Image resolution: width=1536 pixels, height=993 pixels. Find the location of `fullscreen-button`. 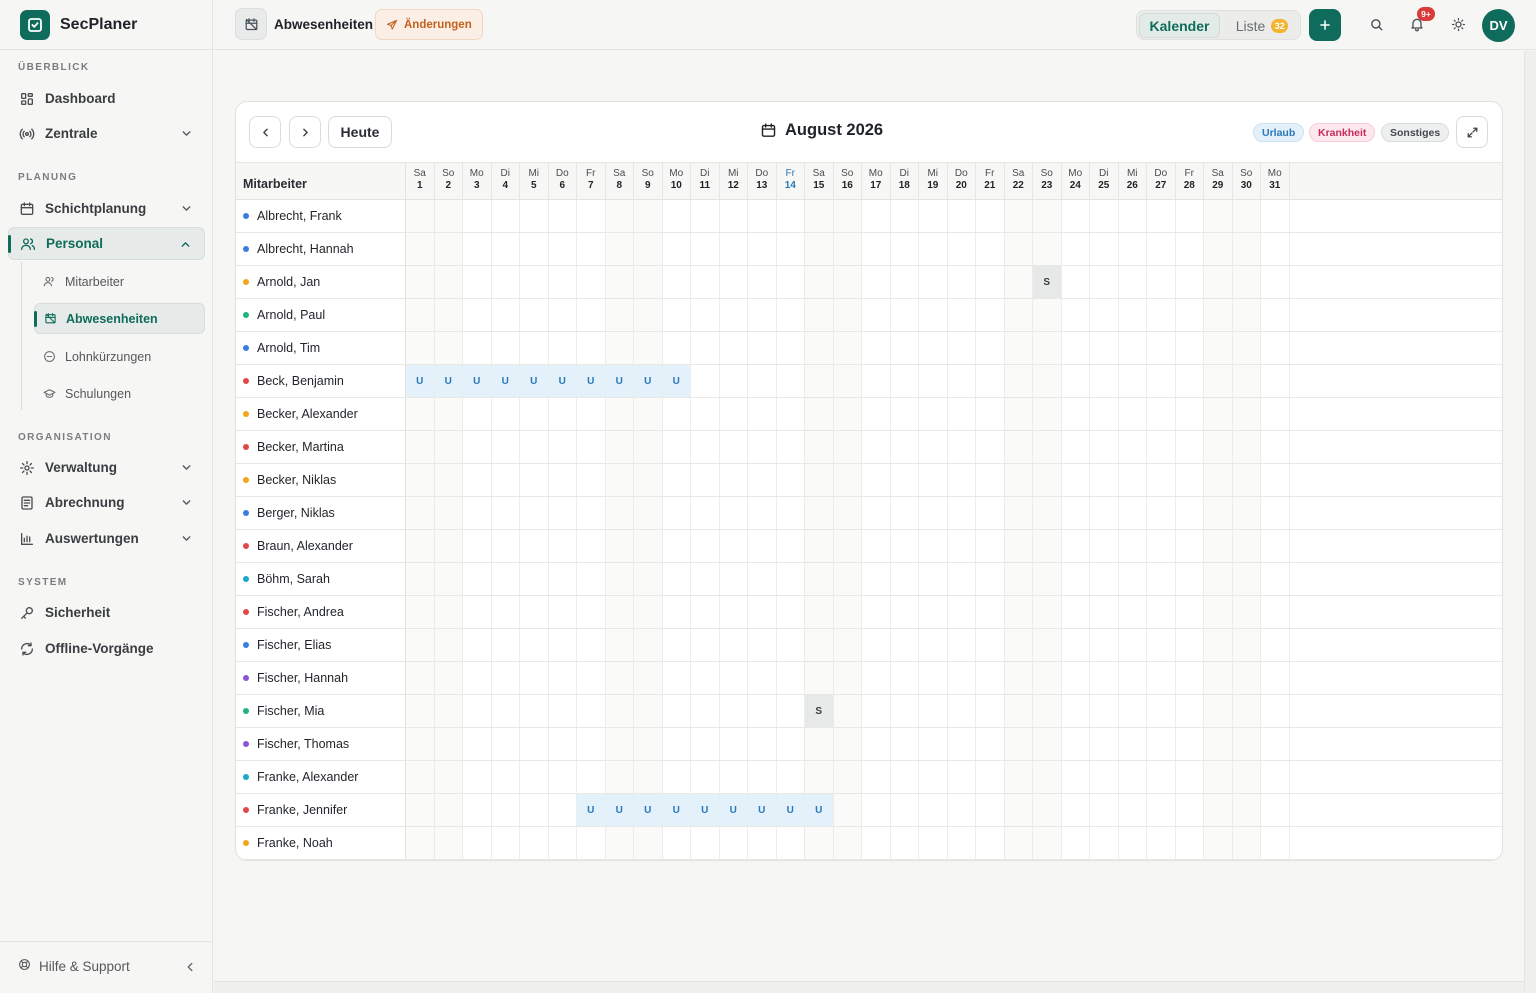

fullscreen-button is located at coordinates (1472, 132).